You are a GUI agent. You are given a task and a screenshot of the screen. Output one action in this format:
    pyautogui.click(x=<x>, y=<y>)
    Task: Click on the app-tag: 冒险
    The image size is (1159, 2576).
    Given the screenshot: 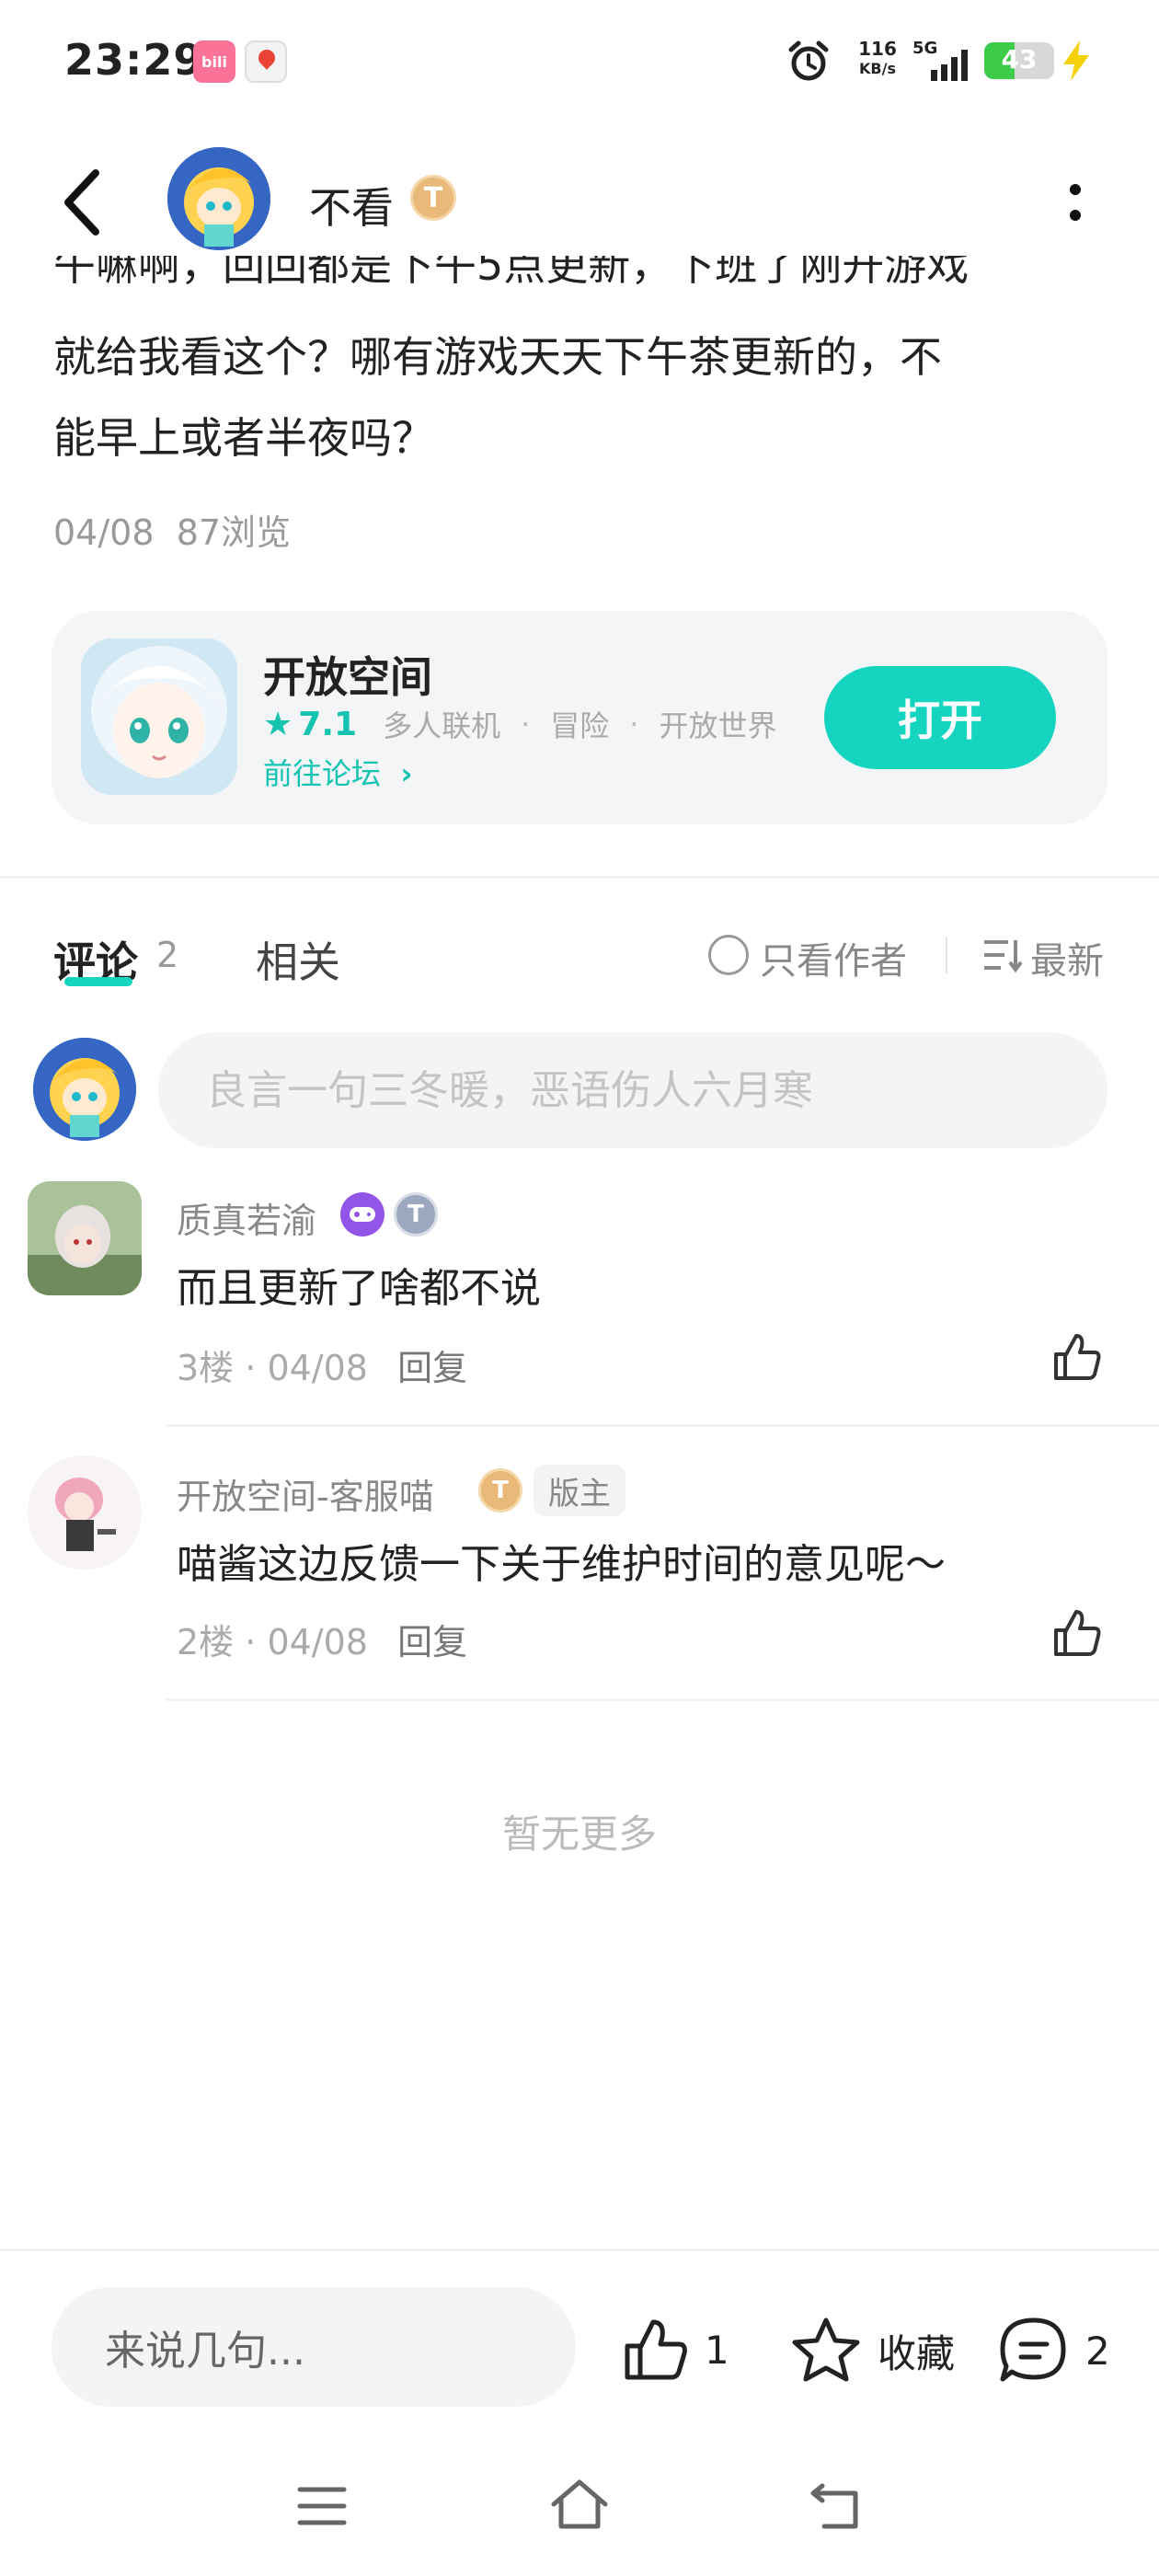 What is the action you would take?
    pyautogui.click(x=580, y=725)
    